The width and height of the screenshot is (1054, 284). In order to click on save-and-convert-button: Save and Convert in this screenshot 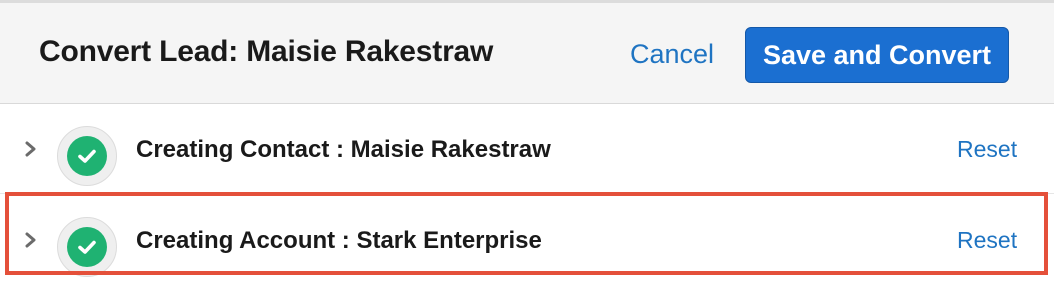, I will do `click(877, 55)`.